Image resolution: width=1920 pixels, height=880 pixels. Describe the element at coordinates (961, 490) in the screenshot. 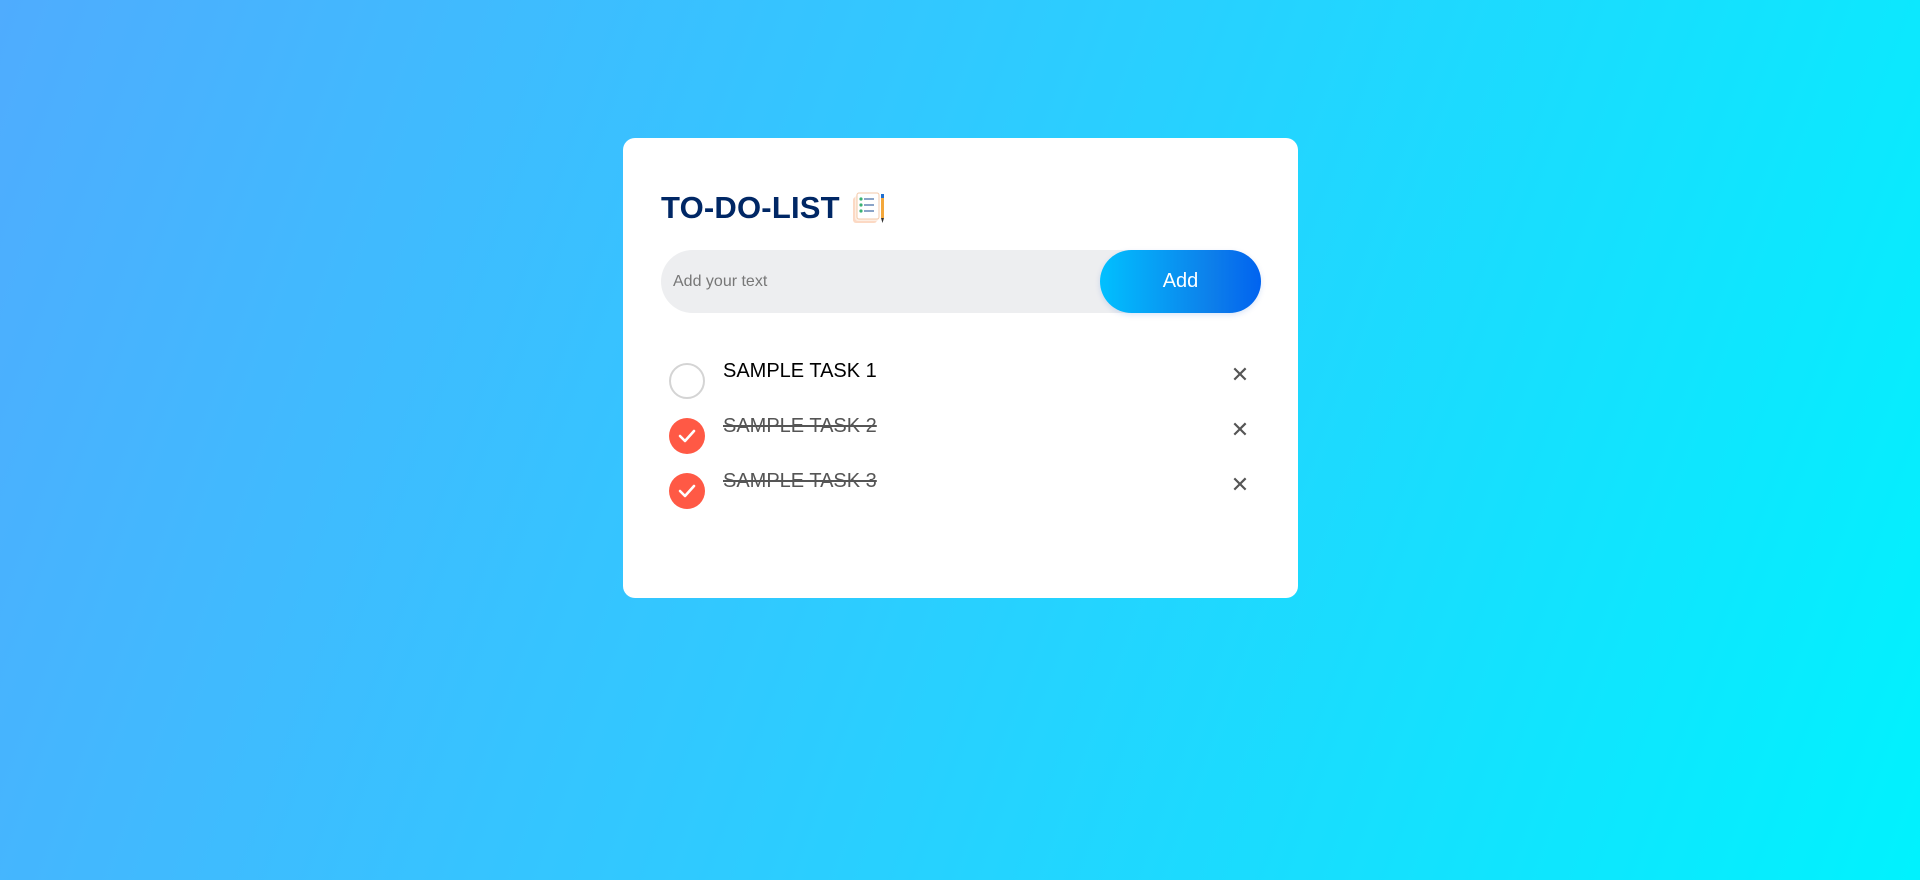

I see `task-item: SAMPLE TASK 3 ✕` at that location.